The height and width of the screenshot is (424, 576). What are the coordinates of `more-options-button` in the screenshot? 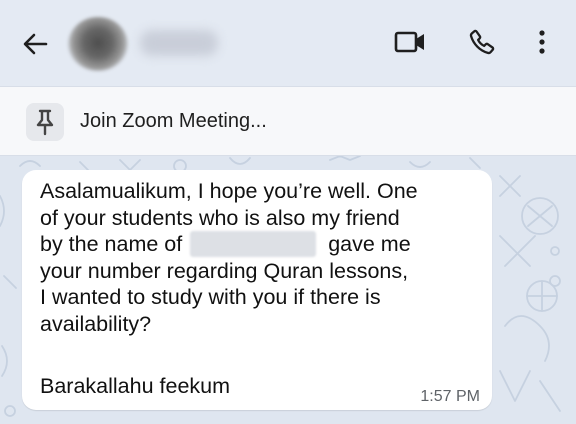 It's located at (542, 44).